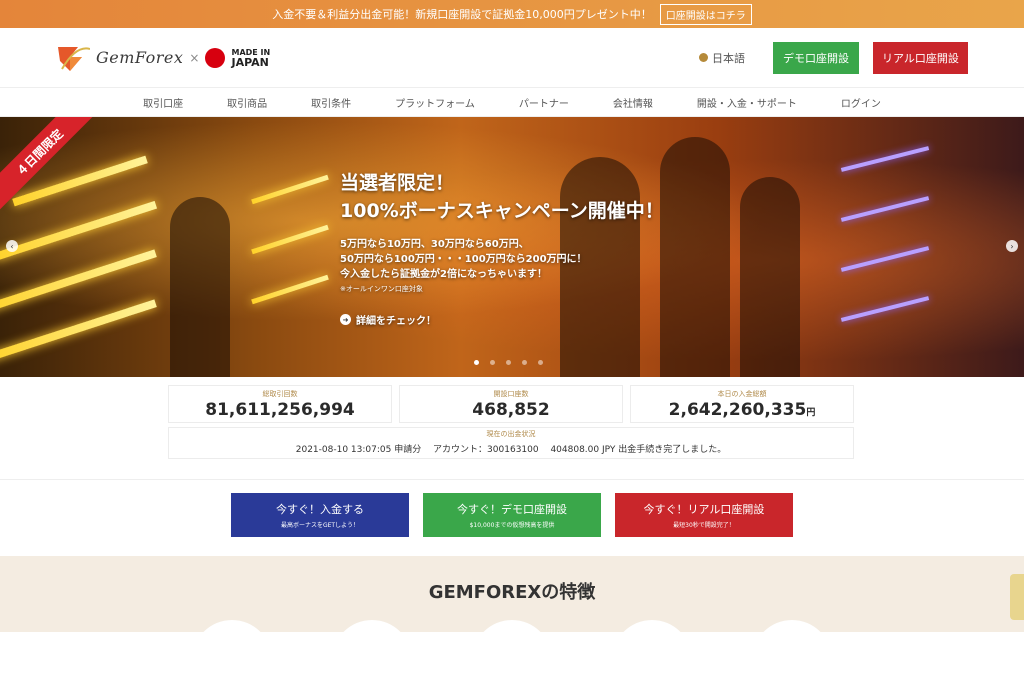 This screenshot has height=700, width=1024. I want to click on accounts-box: 開設口座数 468,852, so click(511, 404).